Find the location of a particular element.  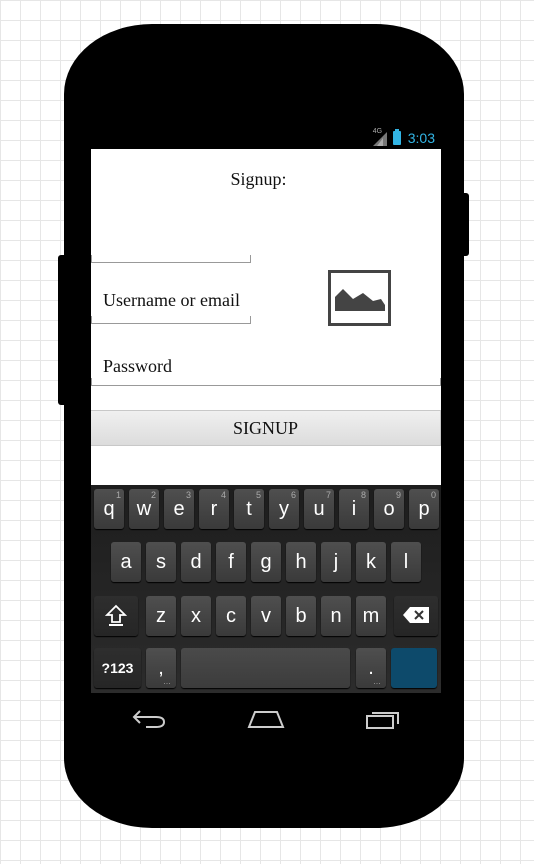

key-label: s is located at coordinates (161, 561).